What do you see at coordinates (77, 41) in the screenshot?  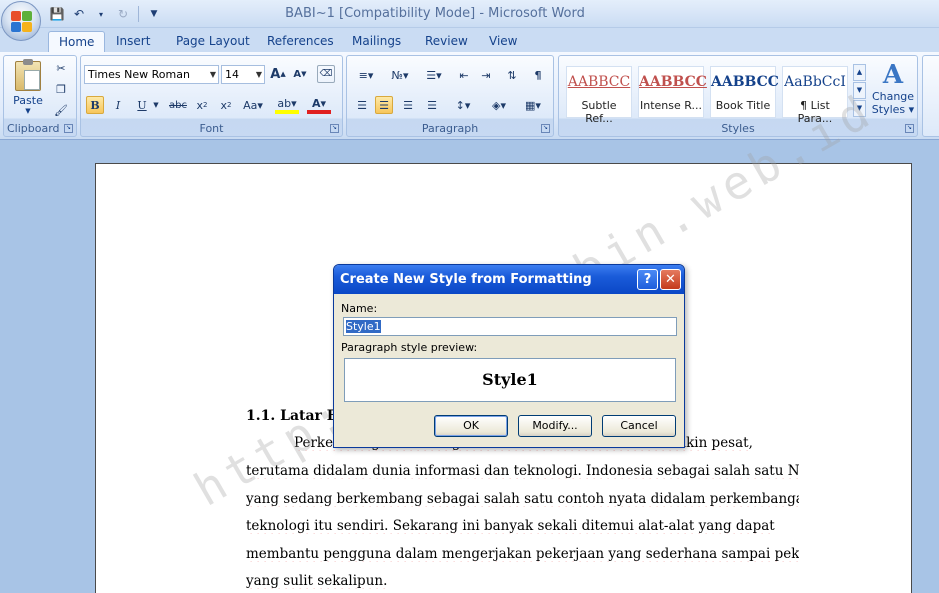 I see `tab-home: Home` at bounding box center [77, 41].